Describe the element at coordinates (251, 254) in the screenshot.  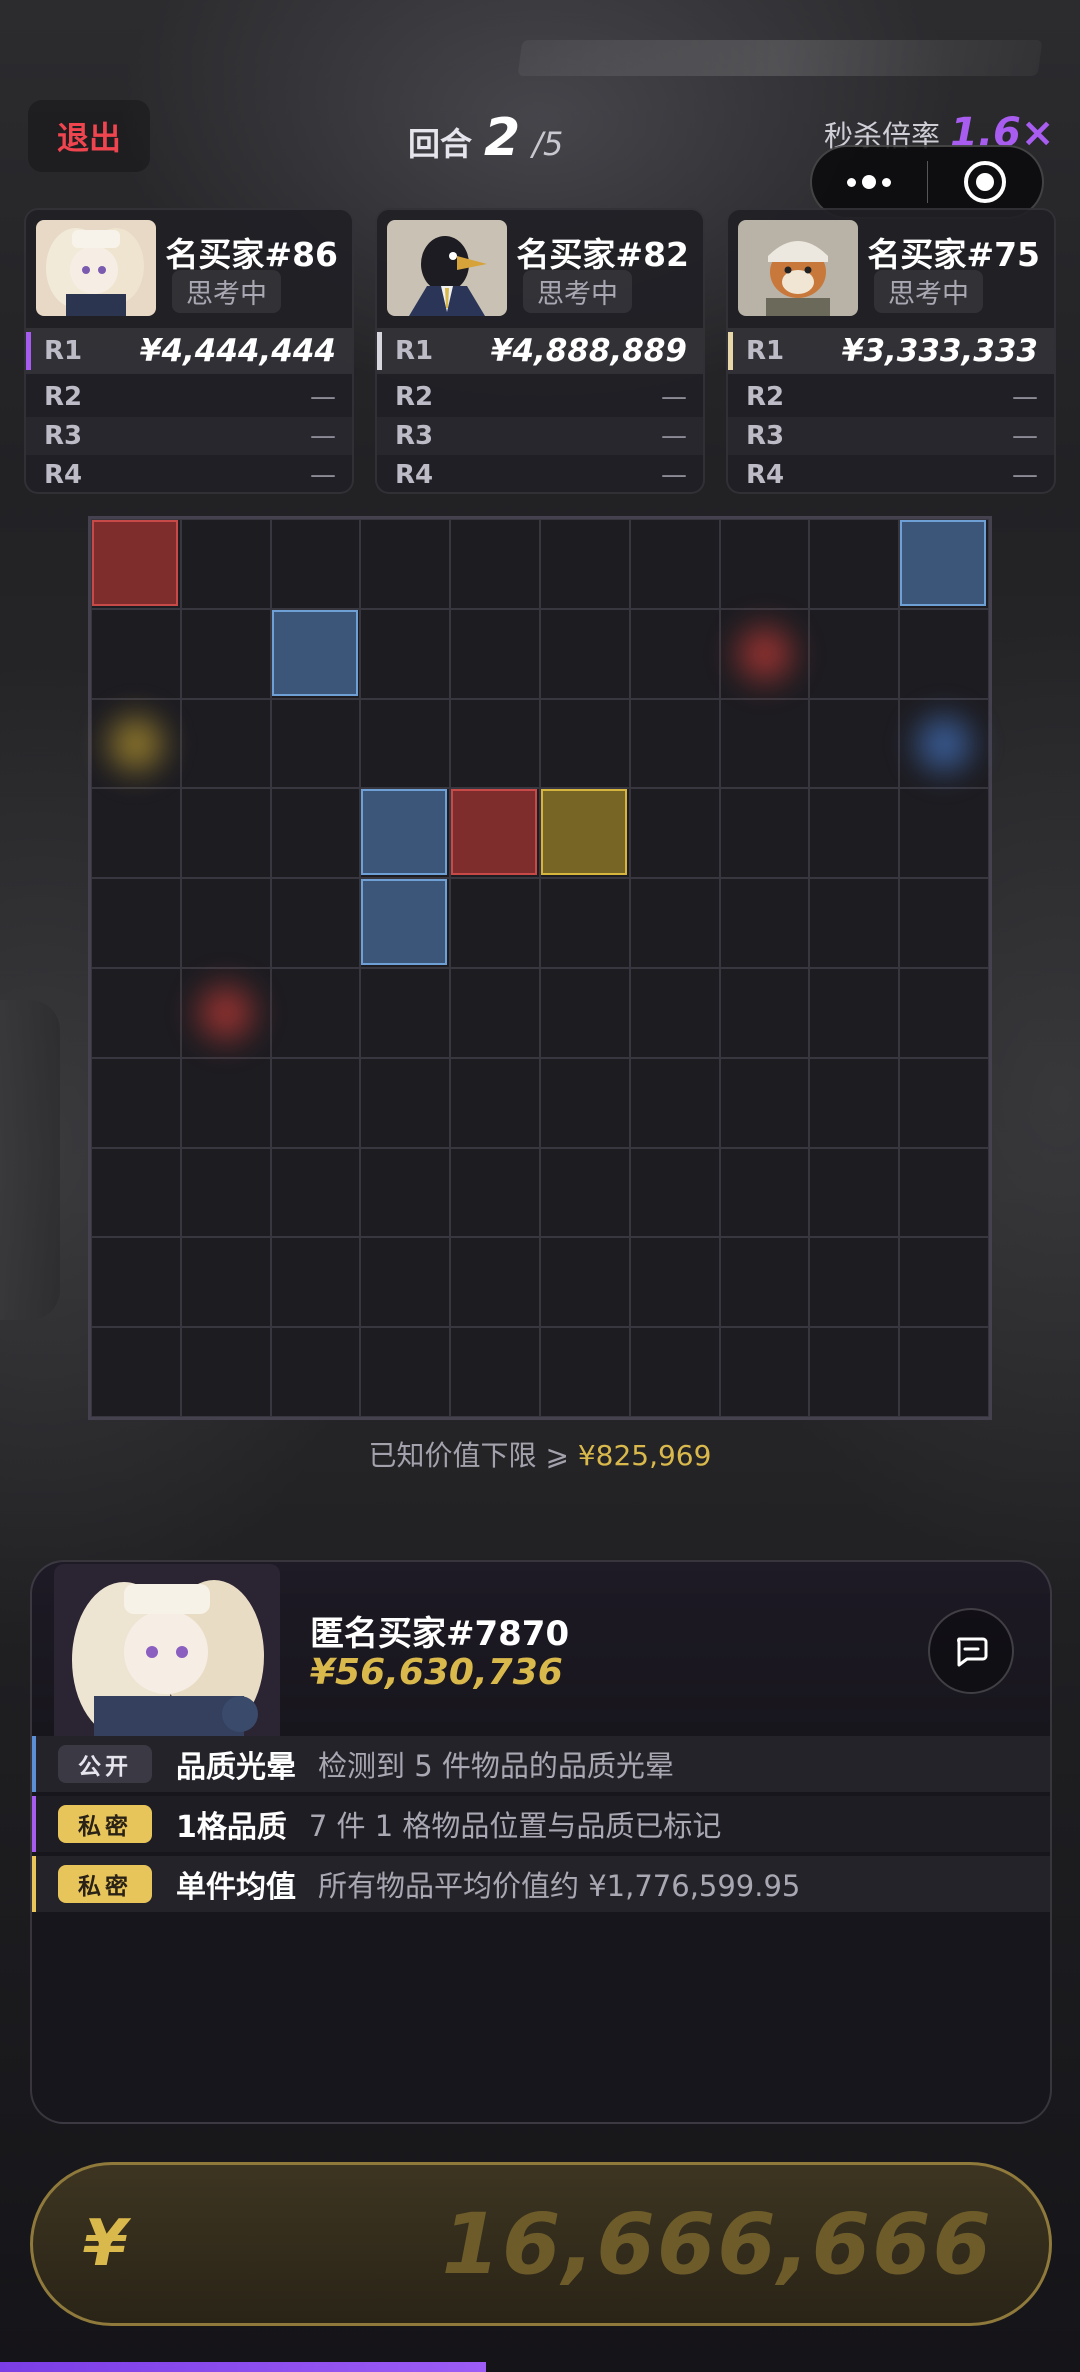
I see `buyer-name: 名买家#86` at that location.